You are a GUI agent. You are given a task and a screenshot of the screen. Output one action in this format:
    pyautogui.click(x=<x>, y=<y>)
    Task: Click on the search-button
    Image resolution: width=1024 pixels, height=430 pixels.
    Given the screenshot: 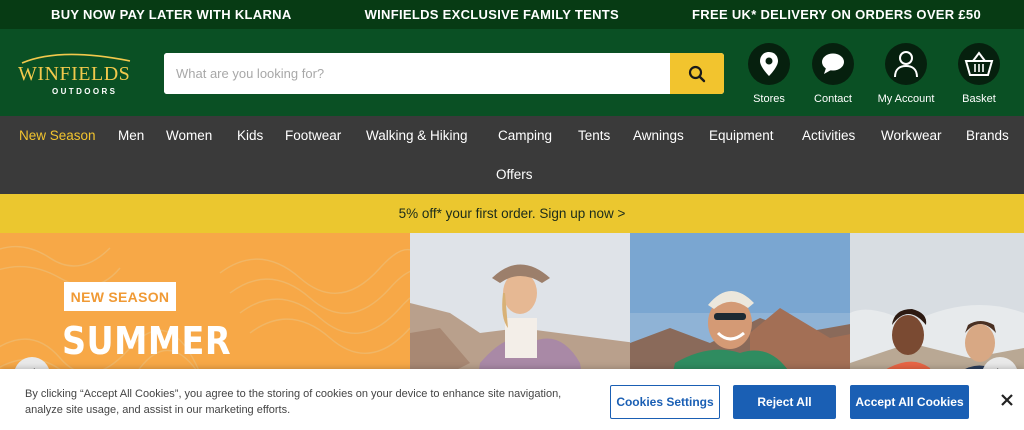 What is the action you would take?
    pyautogui.click(x=697, y=73)
    